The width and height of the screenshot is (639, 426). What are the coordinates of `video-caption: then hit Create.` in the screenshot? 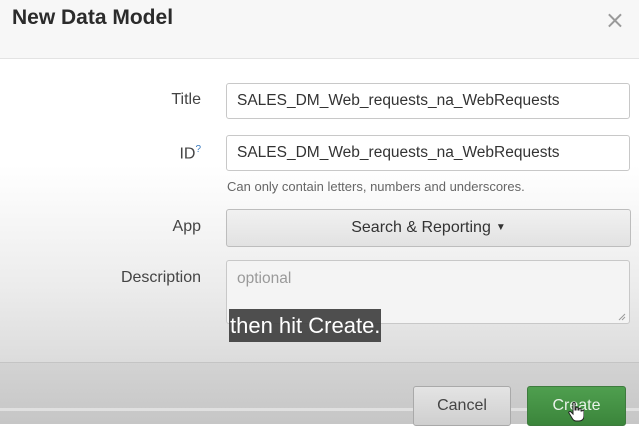 It's located at (305, 325).